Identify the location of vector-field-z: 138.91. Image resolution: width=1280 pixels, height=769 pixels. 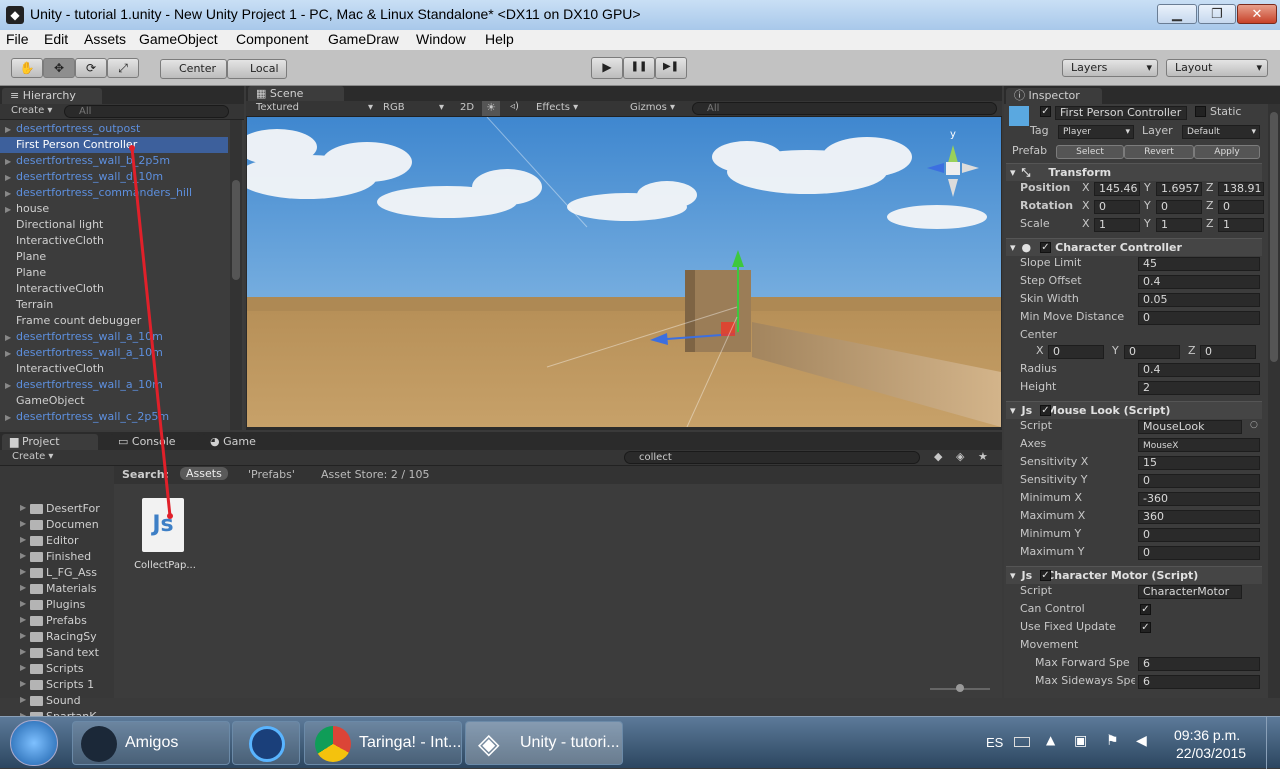
(1241, 189).